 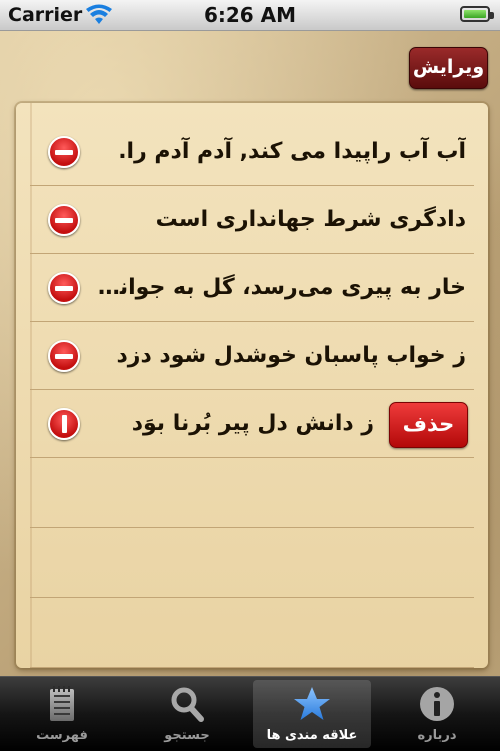 I want to click on tab-label: جستجو, so click(x=187, y=735).